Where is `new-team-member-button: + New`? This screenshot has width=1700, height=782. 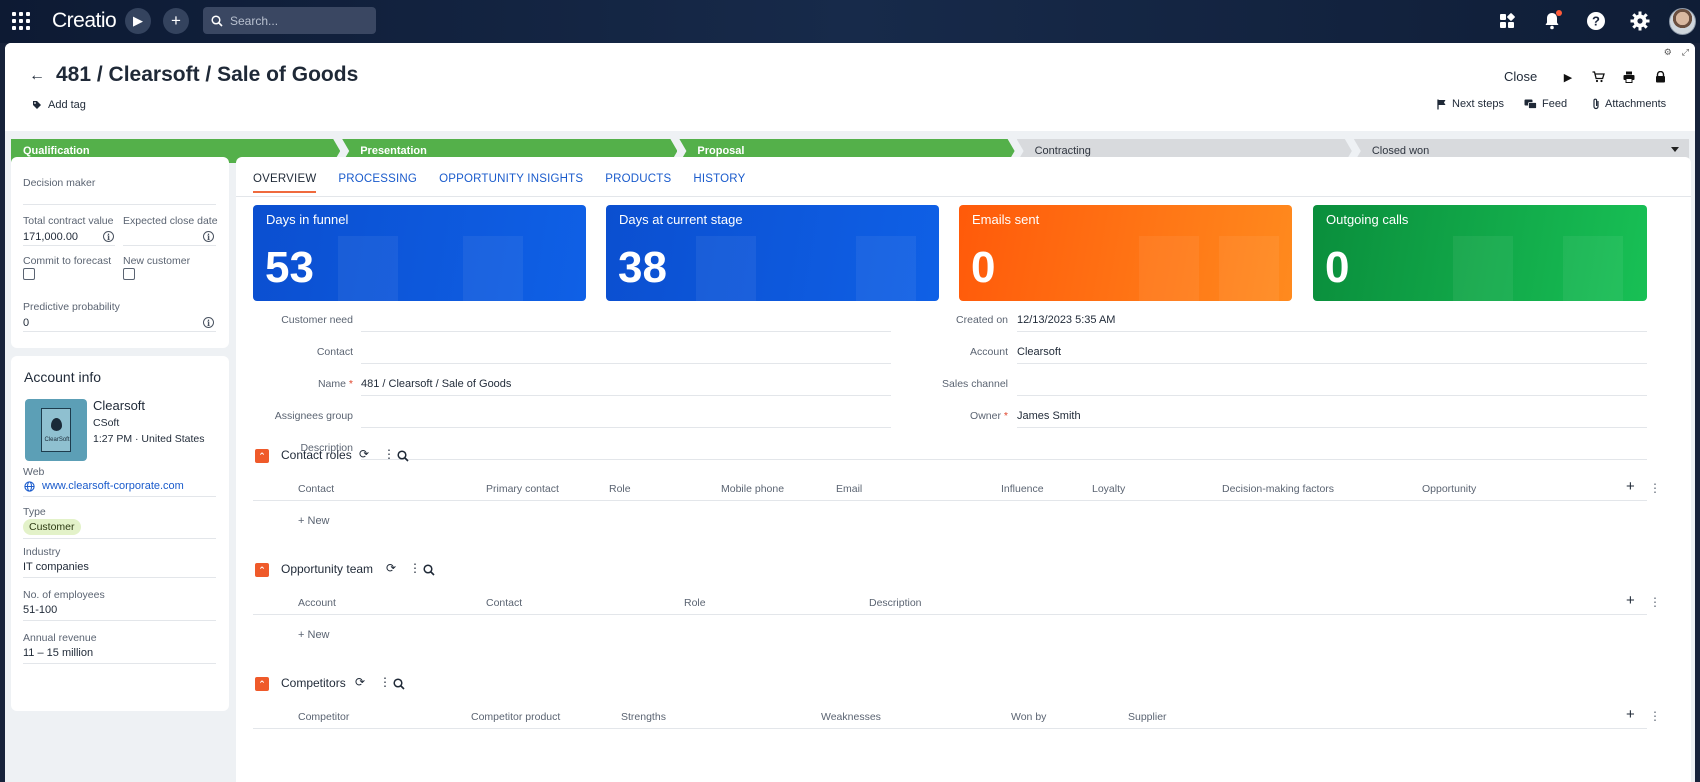 new-team-member-button: + New is located at coordinates (314, 635).